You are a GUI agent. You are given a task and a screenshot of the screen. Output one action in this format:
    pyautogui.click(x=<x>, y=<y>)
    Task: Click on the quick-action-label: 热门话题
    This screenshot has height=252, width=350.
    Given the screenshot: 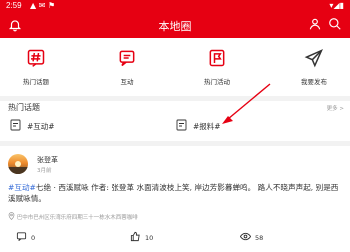 What is the action you would take?
    pyautogui.click(x=36, y=82)
    